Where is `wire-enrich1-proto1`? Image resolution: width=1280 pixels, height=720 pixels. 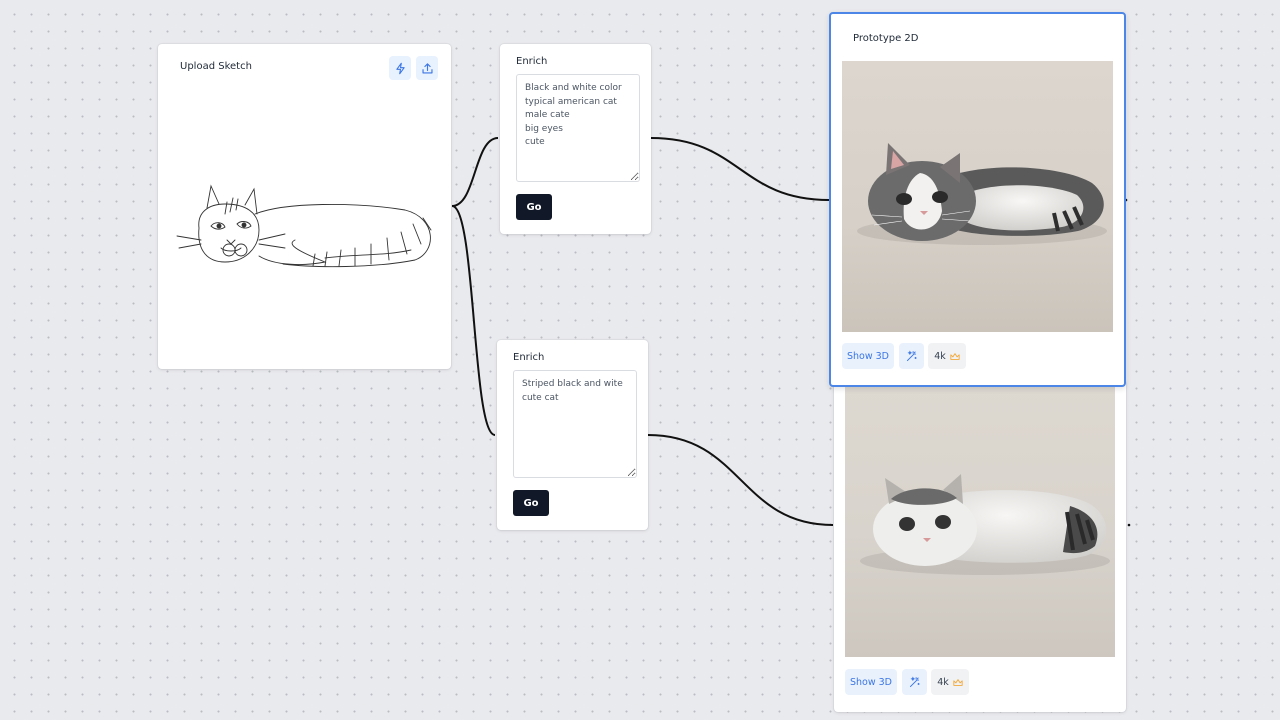
wire-enrich1-proto1 is located at coordinates (740, 169).